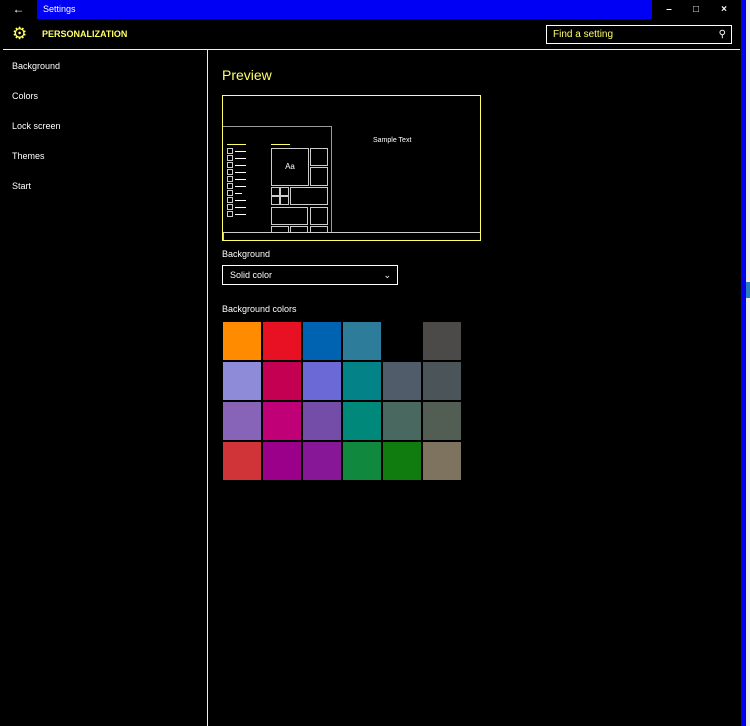 The width and height of the screenshot is (750, 726). What do you see at coordinates (722, 34) in the screenshot?
I see `search-icon: ⚲` at bounding box center [722, 34].